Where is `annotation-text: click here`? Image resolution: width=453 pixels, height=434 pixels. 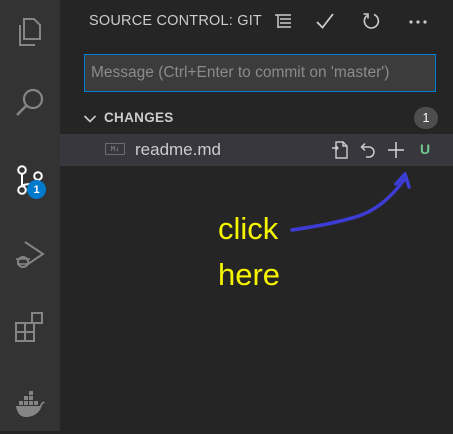 annotation-text: click here is located at coordinates (249, 252).